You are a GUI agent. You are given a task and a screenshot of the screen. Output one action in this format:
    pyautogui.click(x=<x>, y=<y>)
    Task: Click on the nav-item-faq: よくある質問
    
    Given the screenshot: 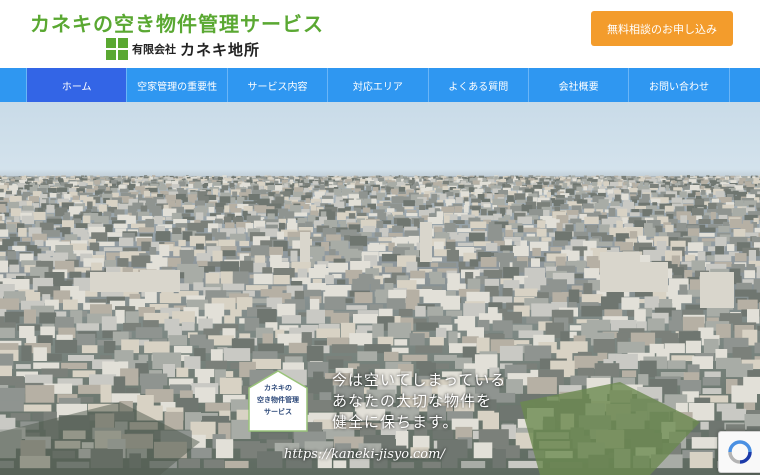 What is the action you would take?
    pyautogui.click(x=479, y=85)
    